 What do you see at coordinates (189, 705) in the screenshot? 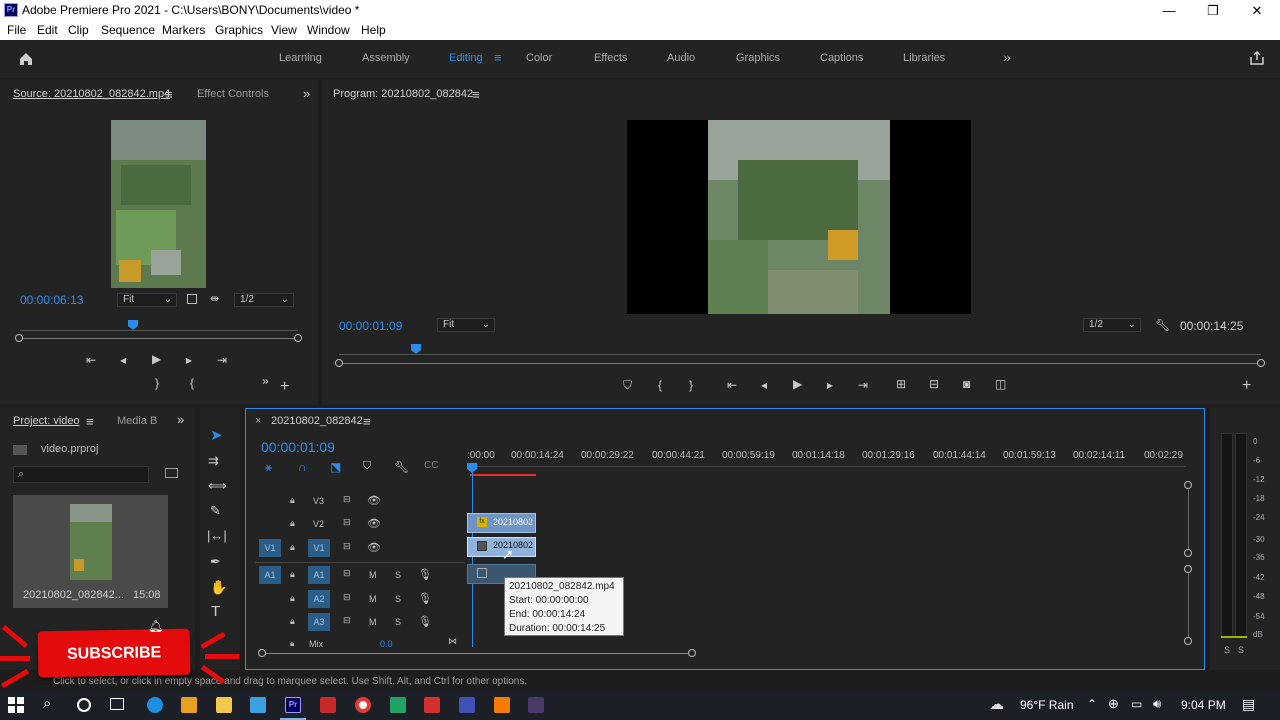
I see `store-icon` at bounding box center [189, 705].